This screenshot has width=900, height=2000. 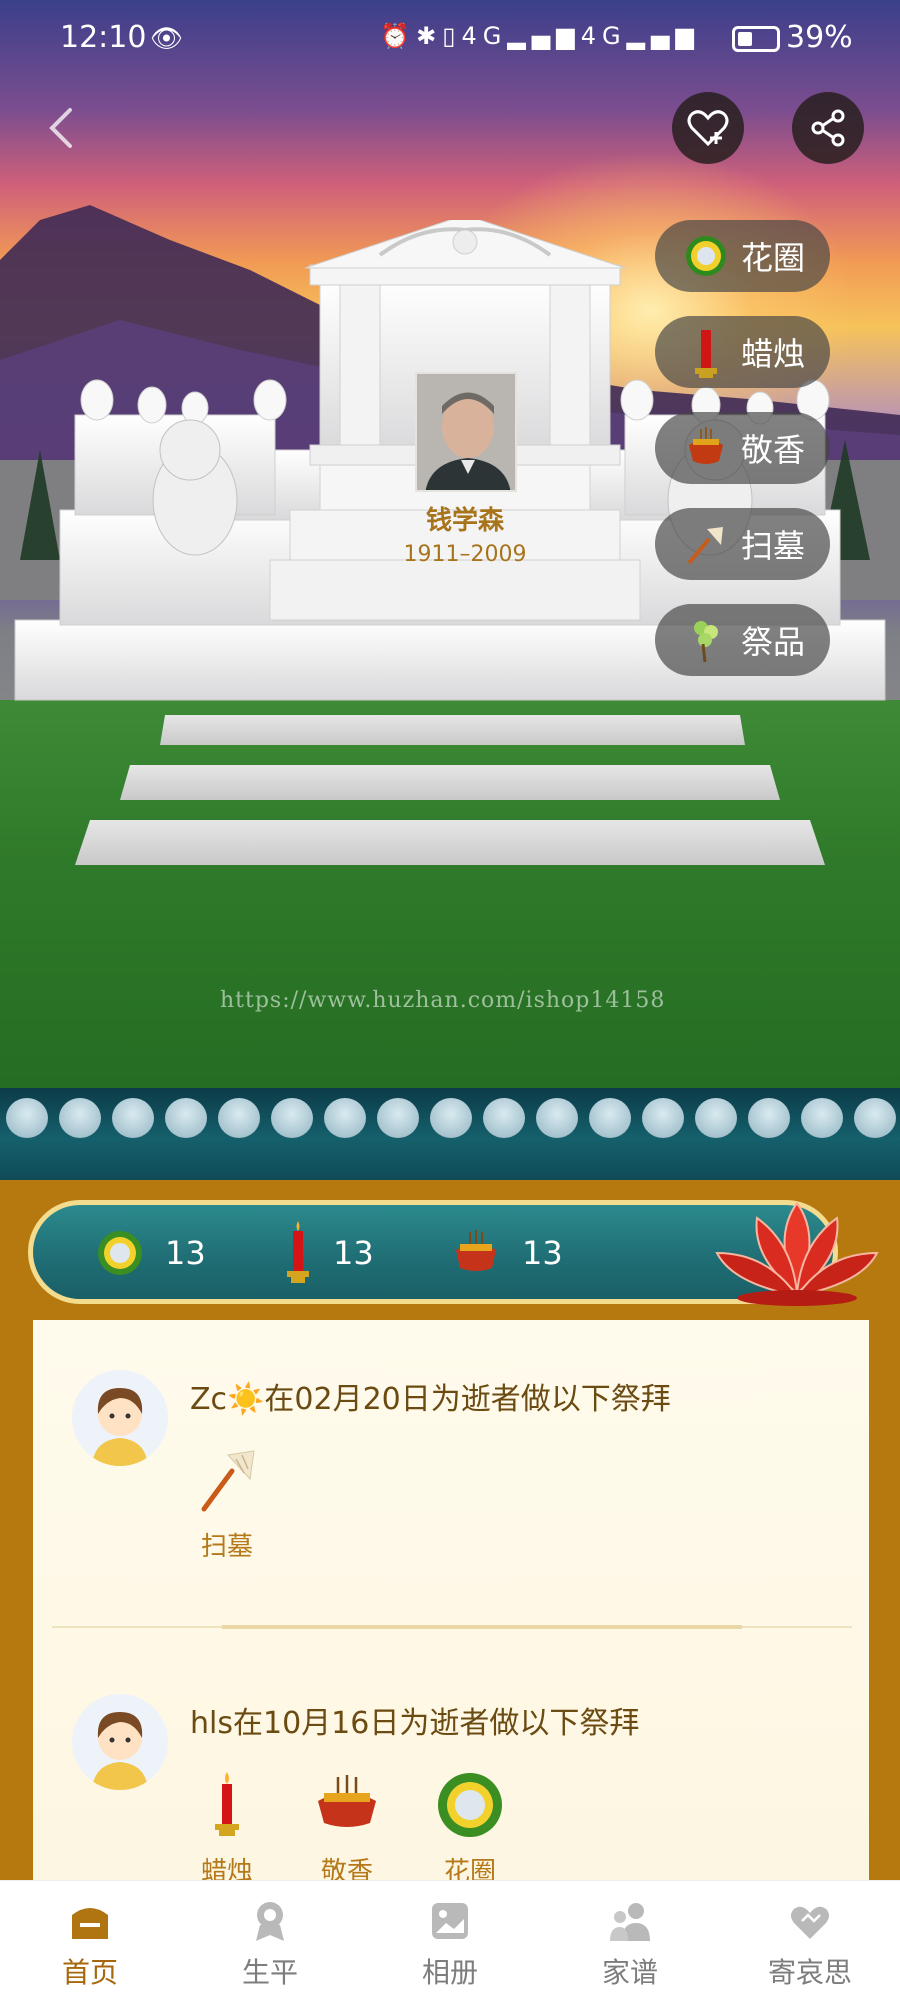 I want to click on deceased-name: 钱学森, so click(x=464, y=521).